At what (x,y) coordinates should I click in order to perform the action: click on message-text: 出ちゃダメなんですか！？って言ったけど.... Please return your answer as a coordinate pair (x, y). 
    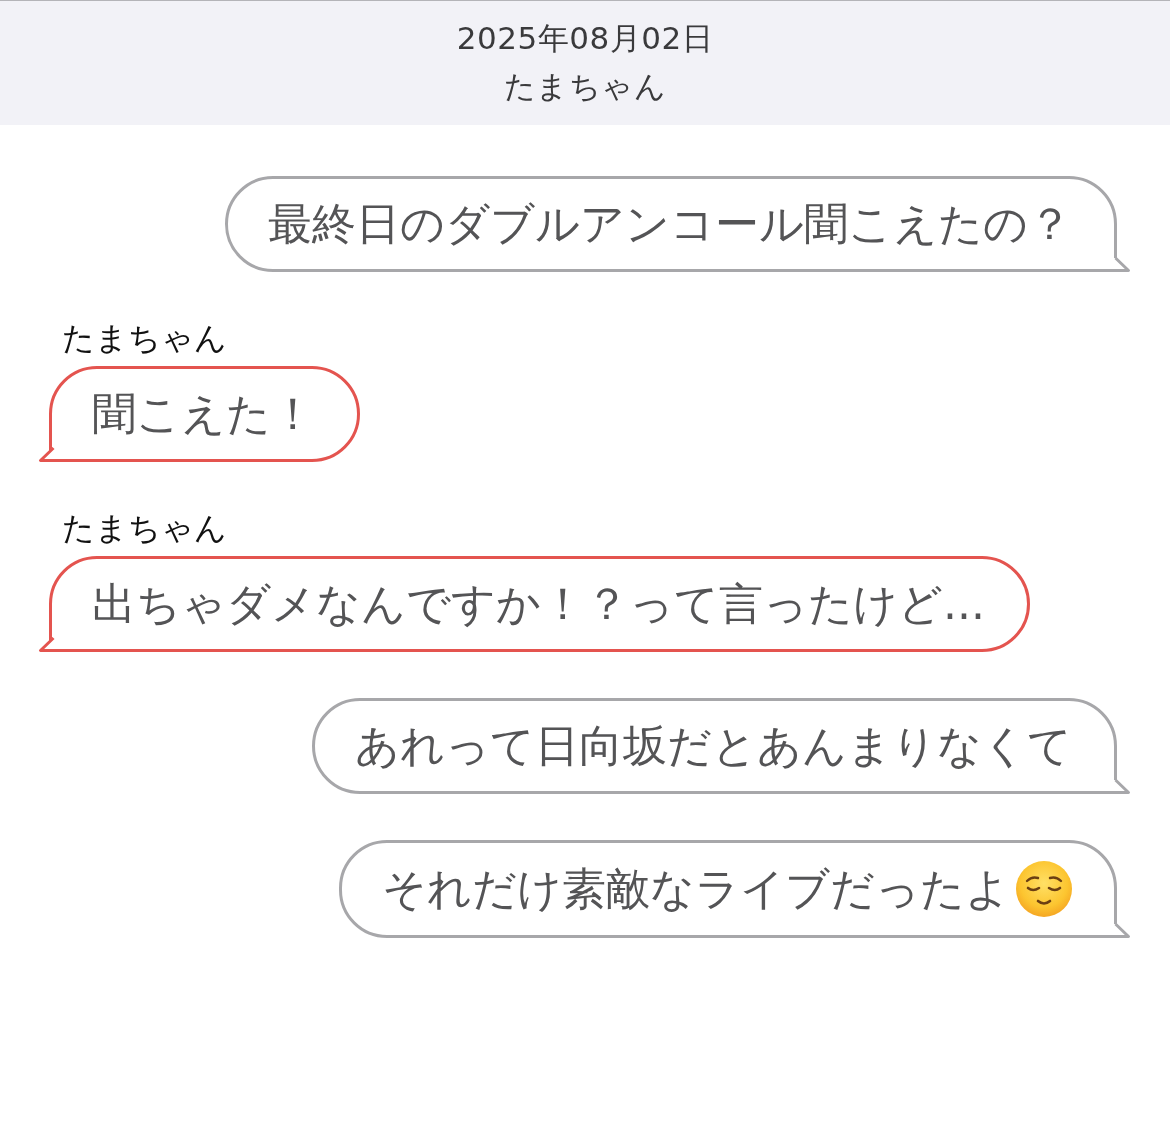
    Looking at the image, I should click on (538, 604).